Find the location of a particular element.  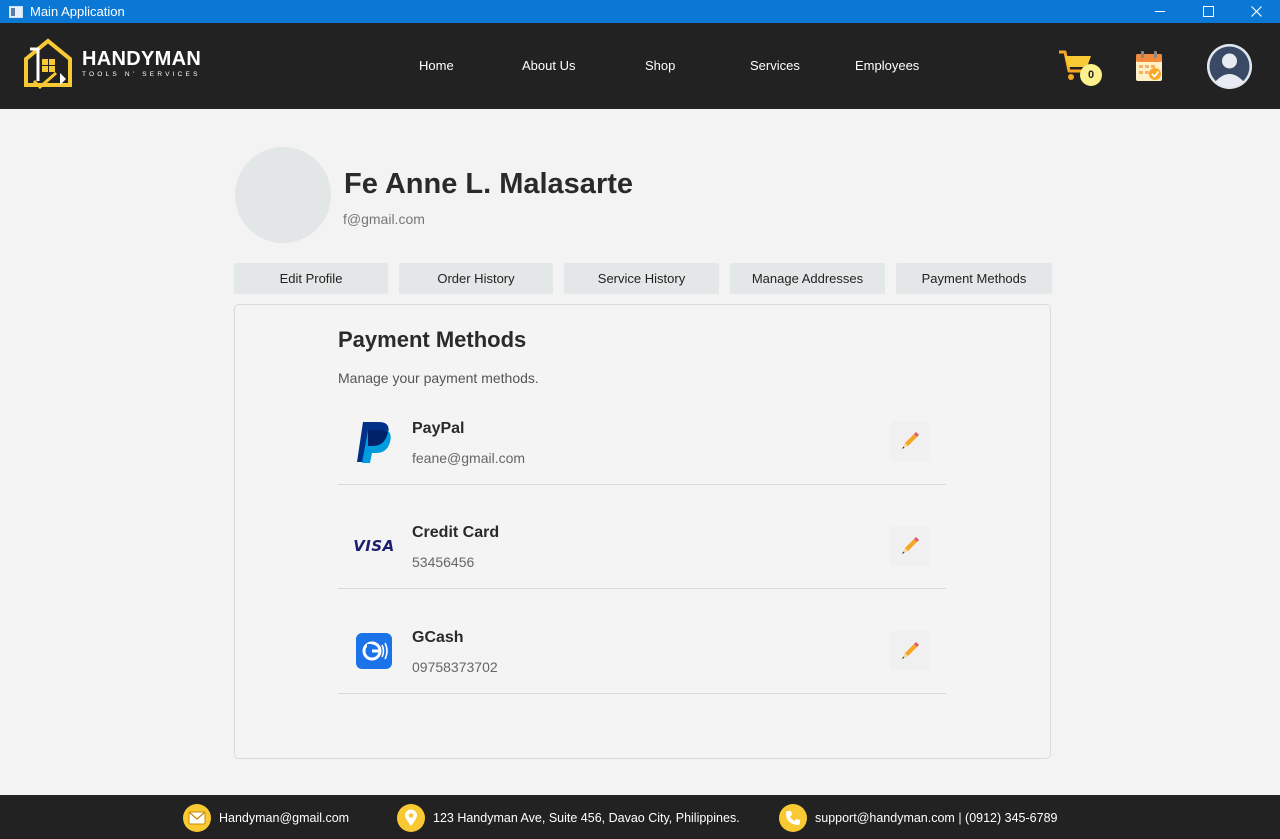

location-pin-icon is located at coordinates (411, 818).